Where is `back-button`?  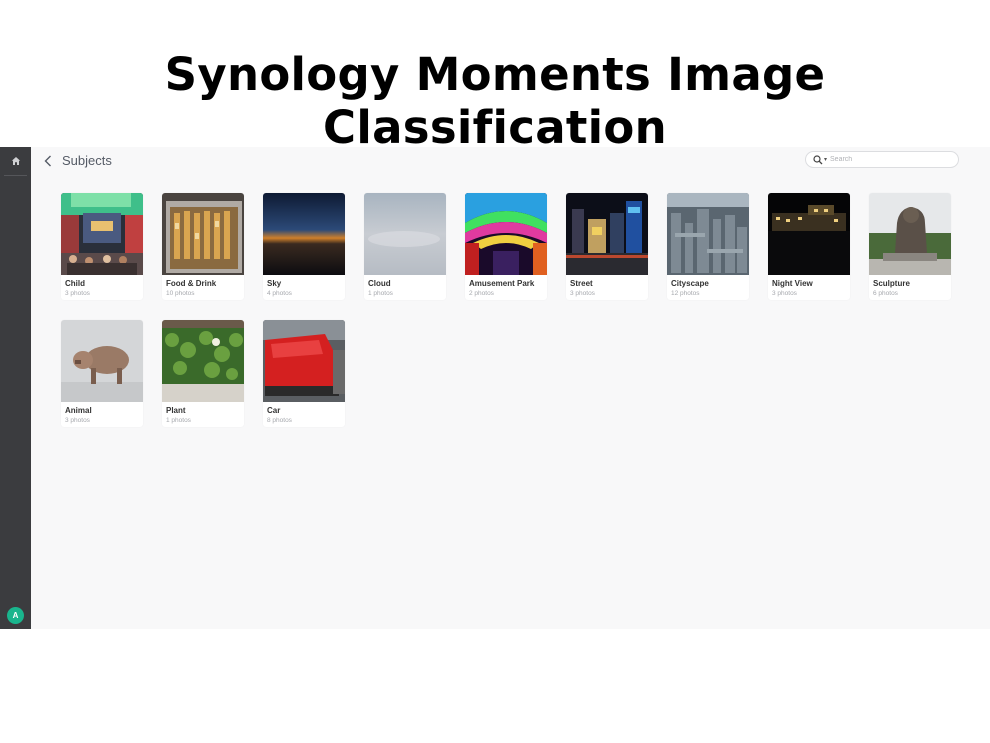 back-button is located at coordinates (48, 161).